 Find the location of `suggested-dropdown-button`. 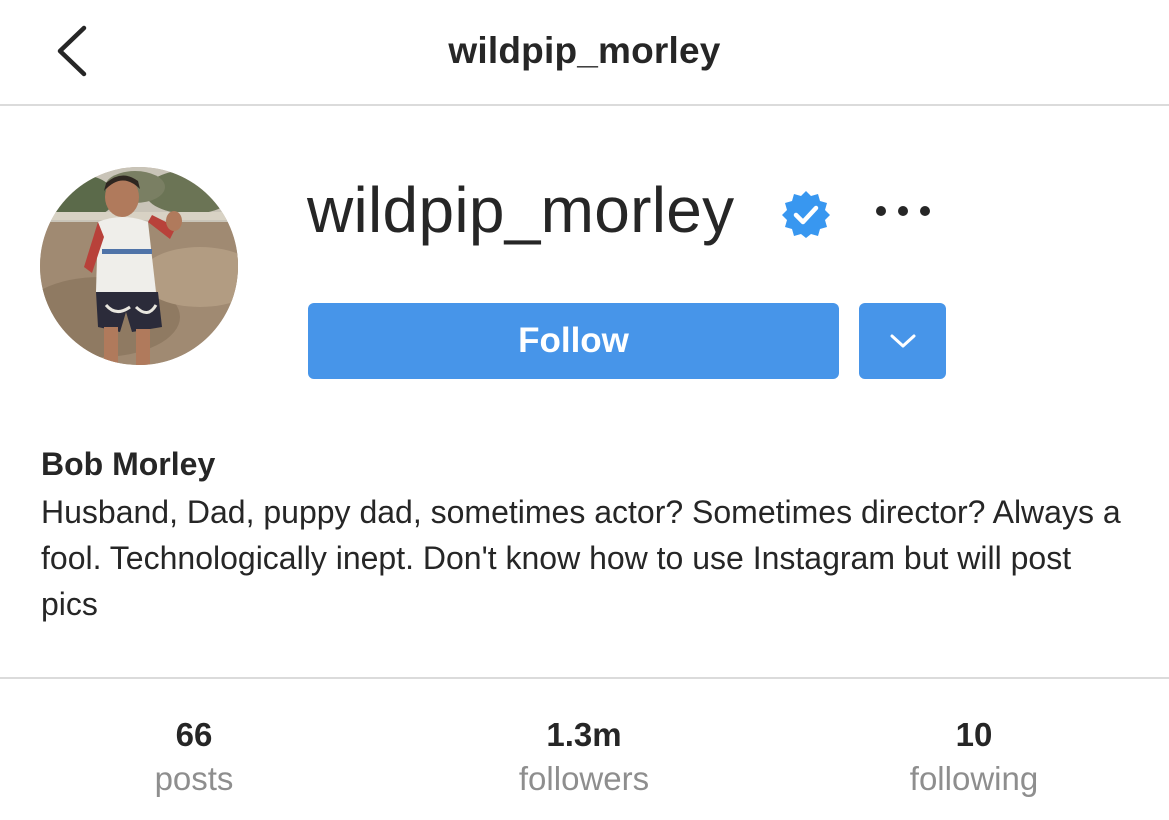

suggested-dropdown-button is located at coordinates (902, 341).